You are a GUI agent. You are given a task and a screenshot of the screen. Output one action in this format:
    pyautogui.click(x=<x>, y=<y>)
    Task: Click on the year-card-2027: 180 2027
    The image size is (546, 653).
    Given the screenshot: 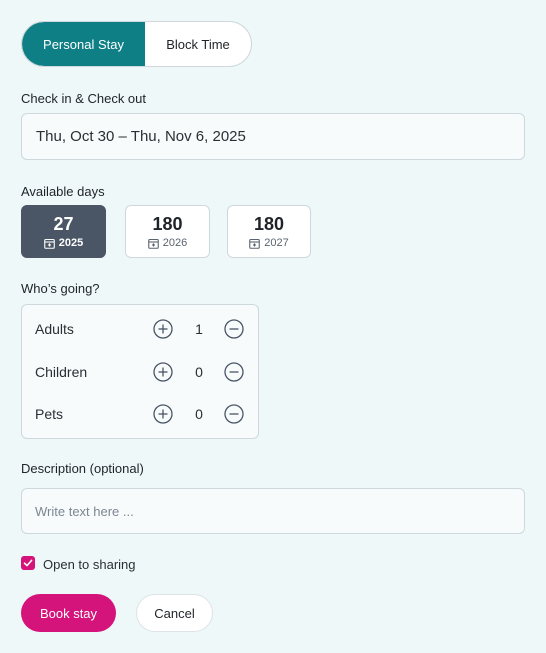 What is the action you would take?
    pyautogui.click(x=269, y=231)
    